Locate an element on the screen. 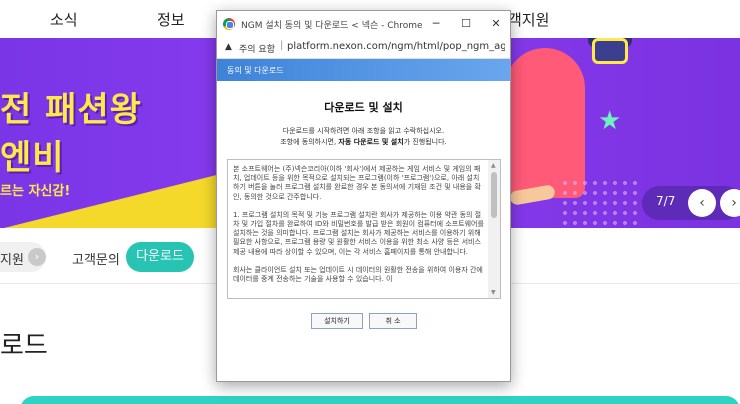 The image size is (740, 404). mascot-image is located at coordinates (545, 123).